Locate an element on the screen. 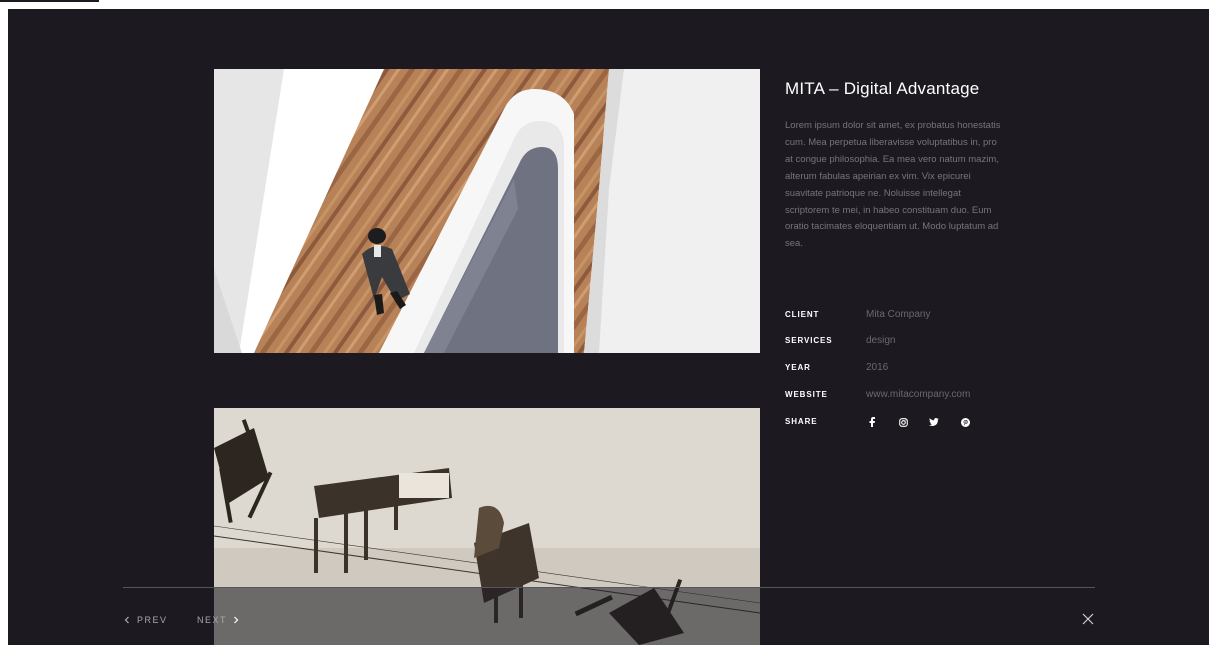 Image resolution: width=1209 pixels, height=645 pixels. meta-services-label: SERVICES is located at coordinates (809, 340).